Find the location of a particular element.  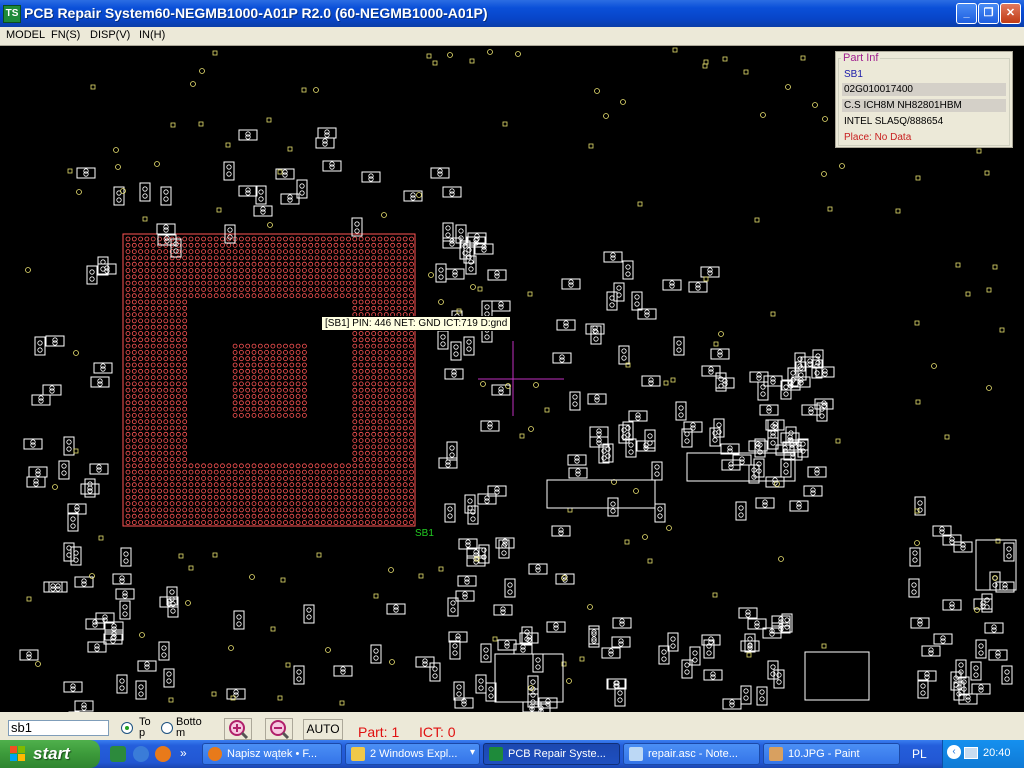

menu-model: MODEL is located at coordinates (25, 35).